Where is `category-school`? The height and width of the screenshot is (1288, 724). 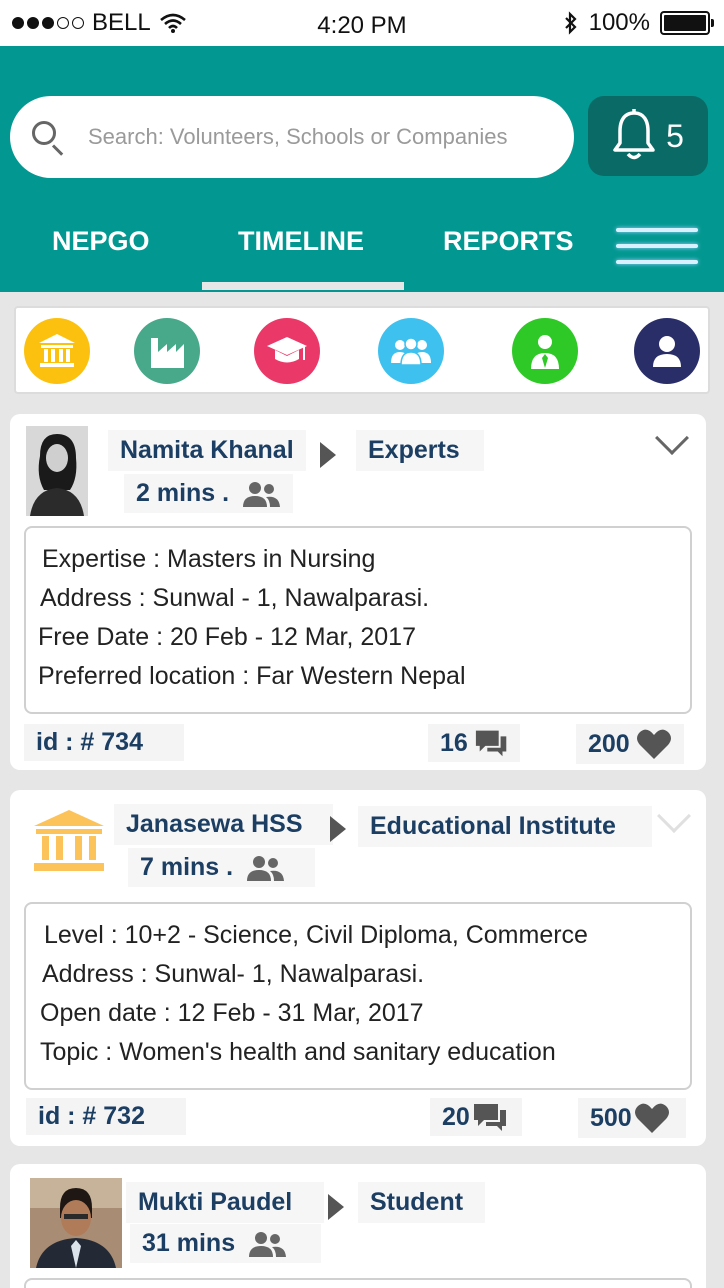 category-school is located at coordinates (287, 351).